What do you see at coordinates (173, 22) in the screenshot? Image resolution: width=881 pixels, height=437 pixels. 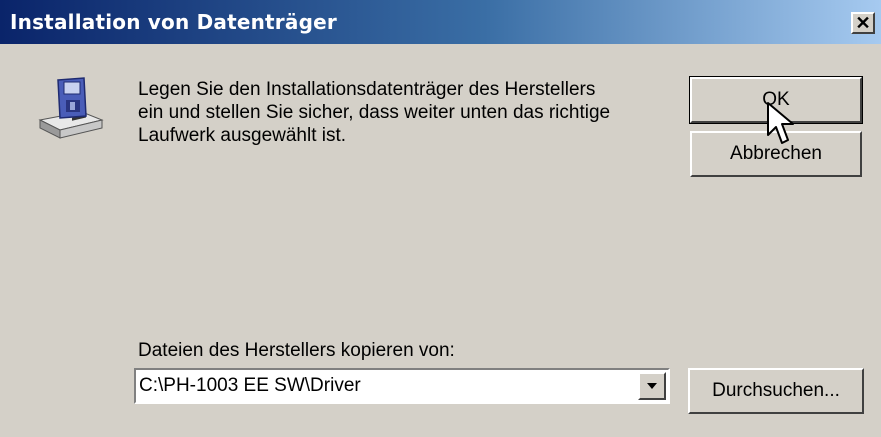 I see `window-title: Installation von Datenträger` at bounding box center [173, 22].